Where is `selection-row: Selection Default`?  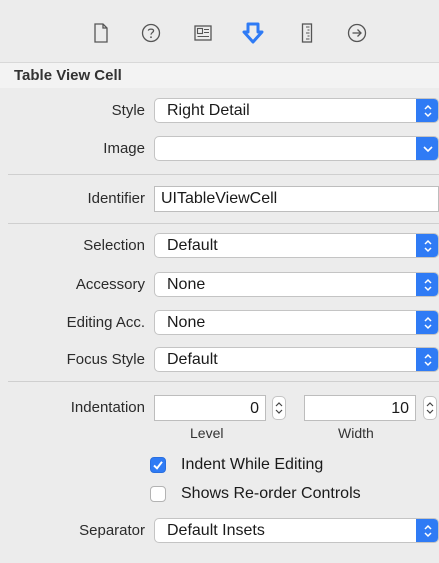 selection-row: Selection Default is located at coordinates (219, 246).